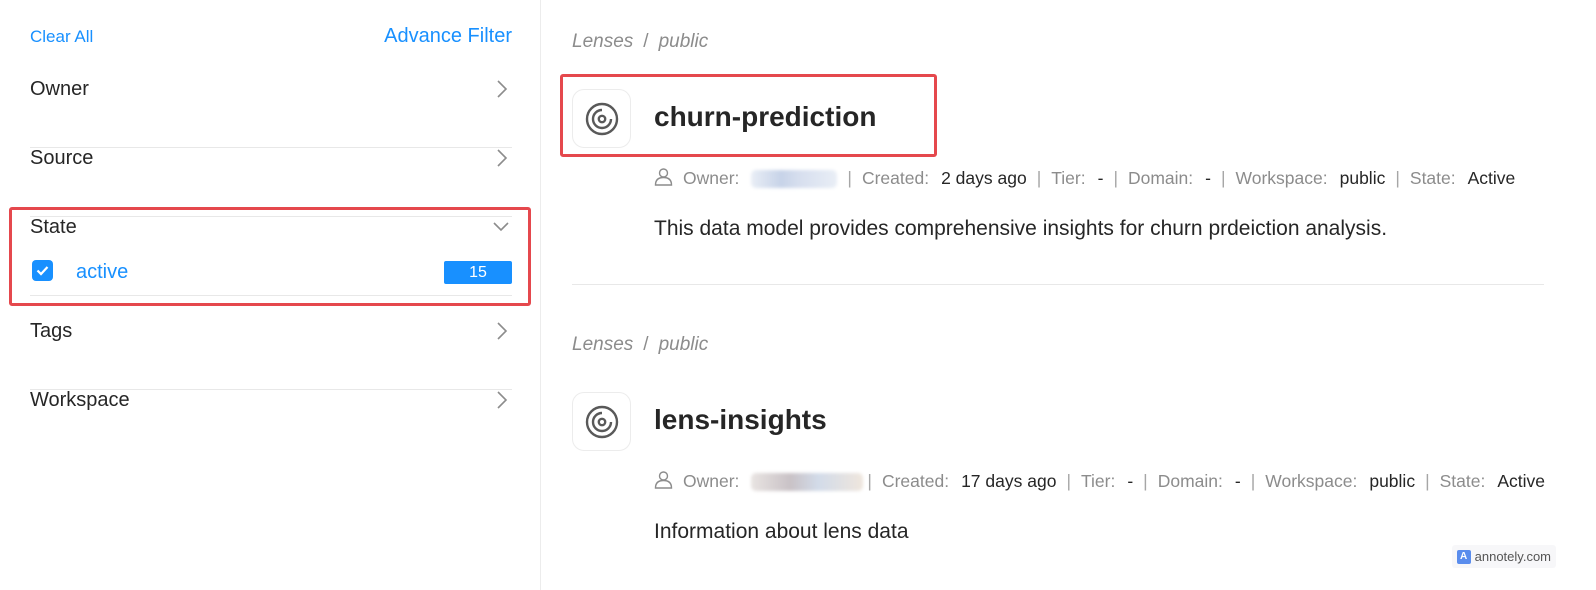  Describe the element at coordinates (478, 272) in the screenshot. I see `count-badge: 15` at that location.